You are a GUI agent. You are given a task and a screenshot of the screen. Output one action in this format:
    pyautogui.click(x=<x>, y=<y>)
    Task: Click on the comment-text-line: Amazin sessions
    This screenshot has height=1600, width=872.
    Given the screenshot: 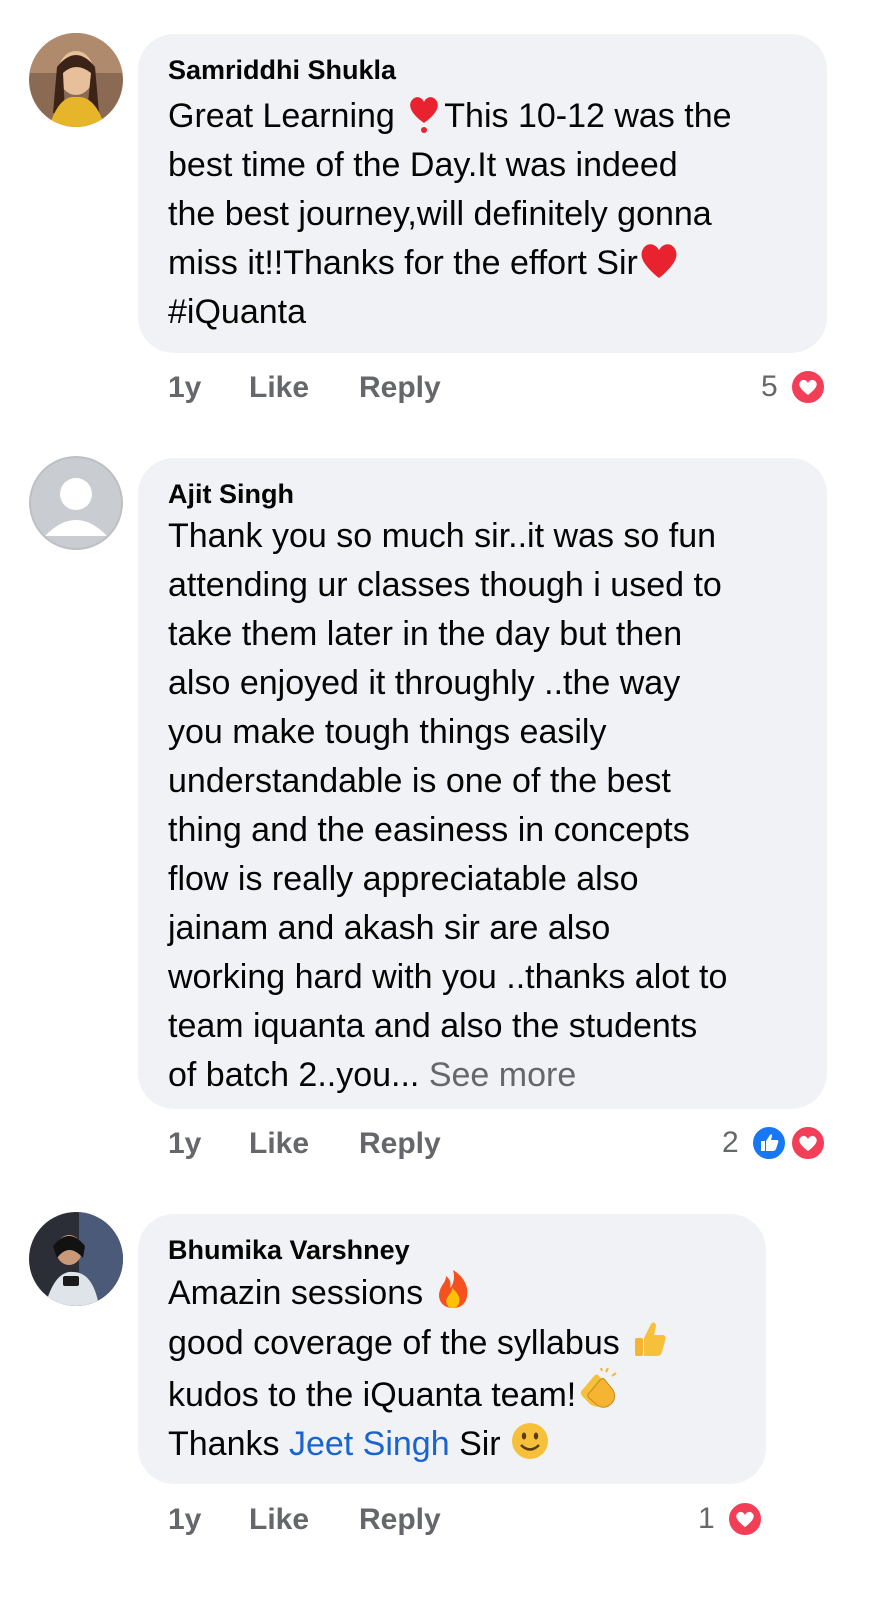 What is the action you would take?
    pyautogui.click(x=452, y=1293)
    